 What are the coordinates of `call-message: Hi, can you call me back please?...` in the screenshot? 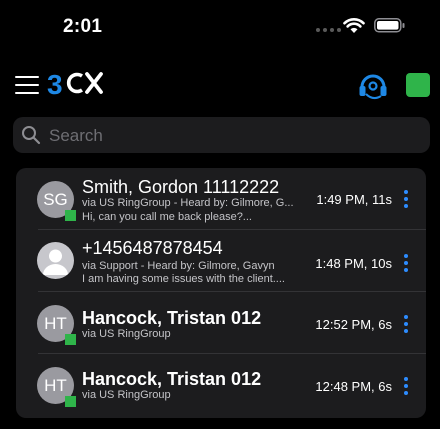 It's located at (167, 217).